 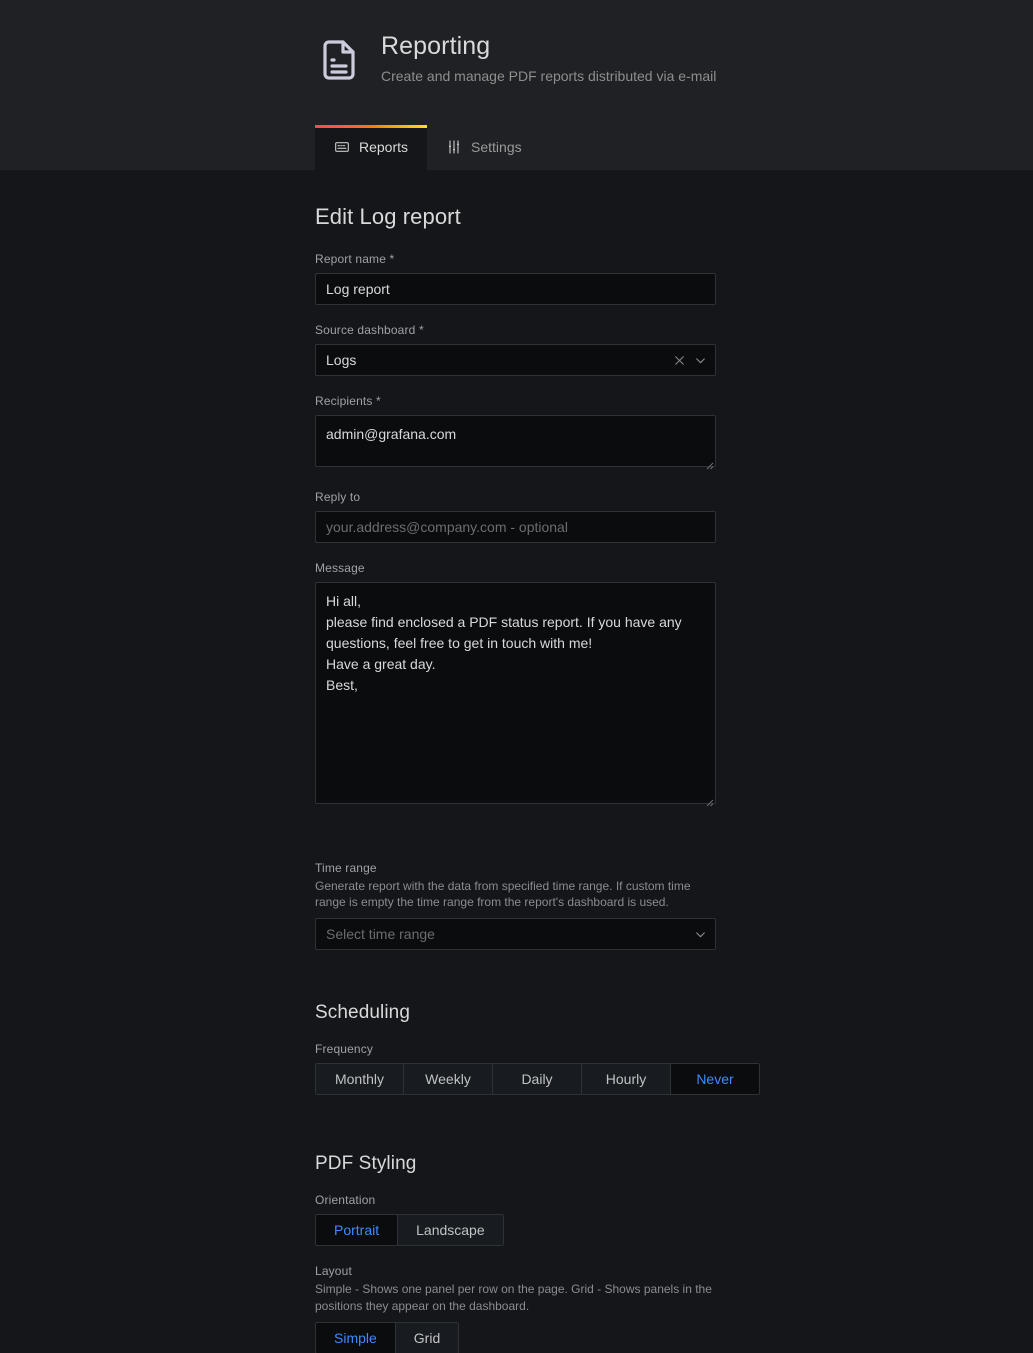 What do you see at coordinates (338, 497) in the screenshot?
I see `reply-to-label: Reply to` at bounding box center [338, 497].